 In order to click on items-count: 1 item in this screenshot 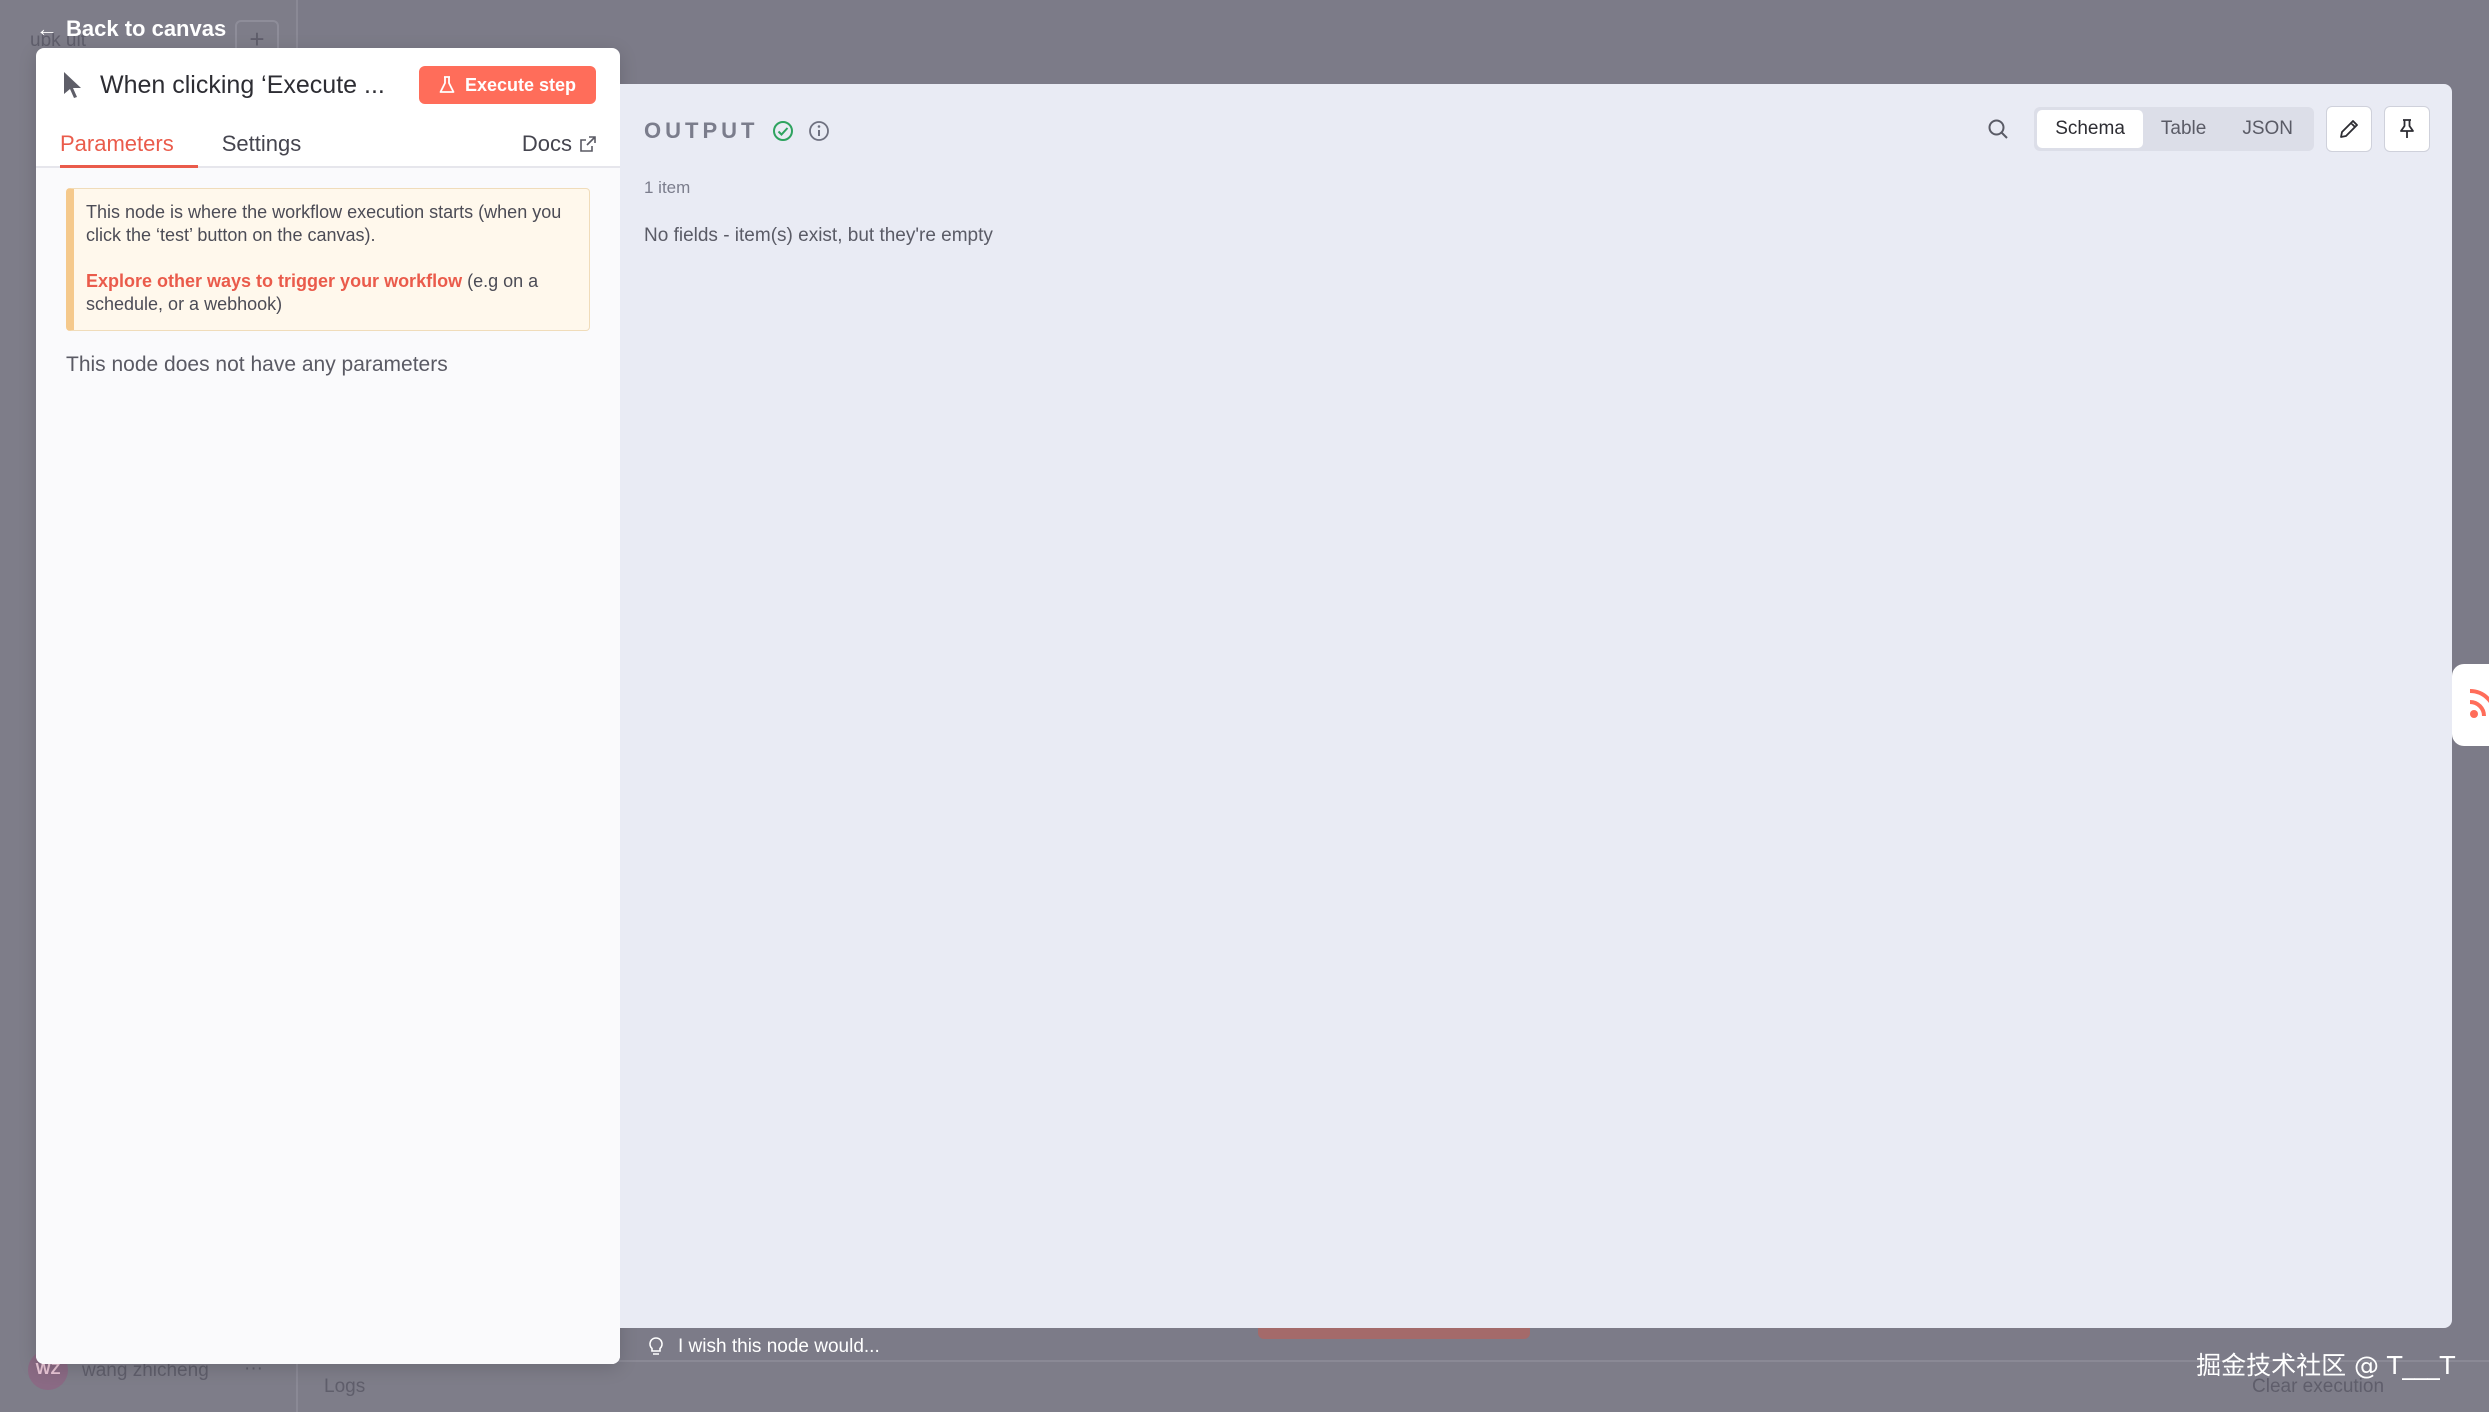, I will do `click(667, 187)`.